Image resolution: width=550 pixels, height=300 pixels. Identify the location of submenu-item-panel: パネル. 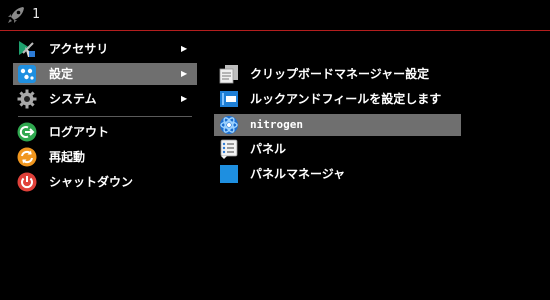
(337, 149).